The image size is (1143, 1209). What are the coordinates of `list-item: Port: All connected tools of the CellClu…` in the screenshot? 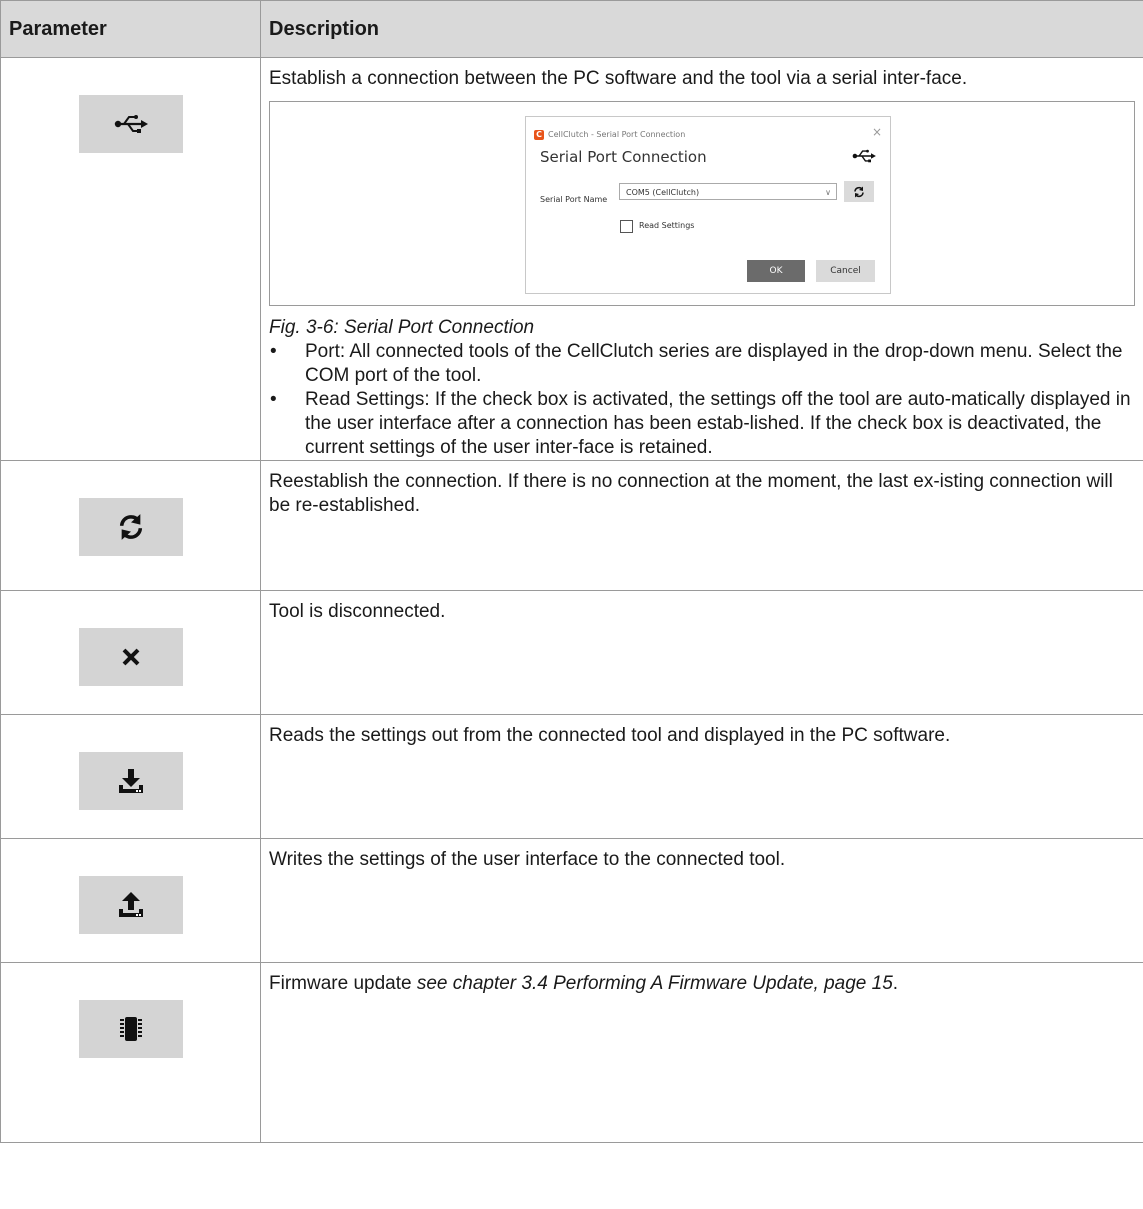 It's located at (702, 364).